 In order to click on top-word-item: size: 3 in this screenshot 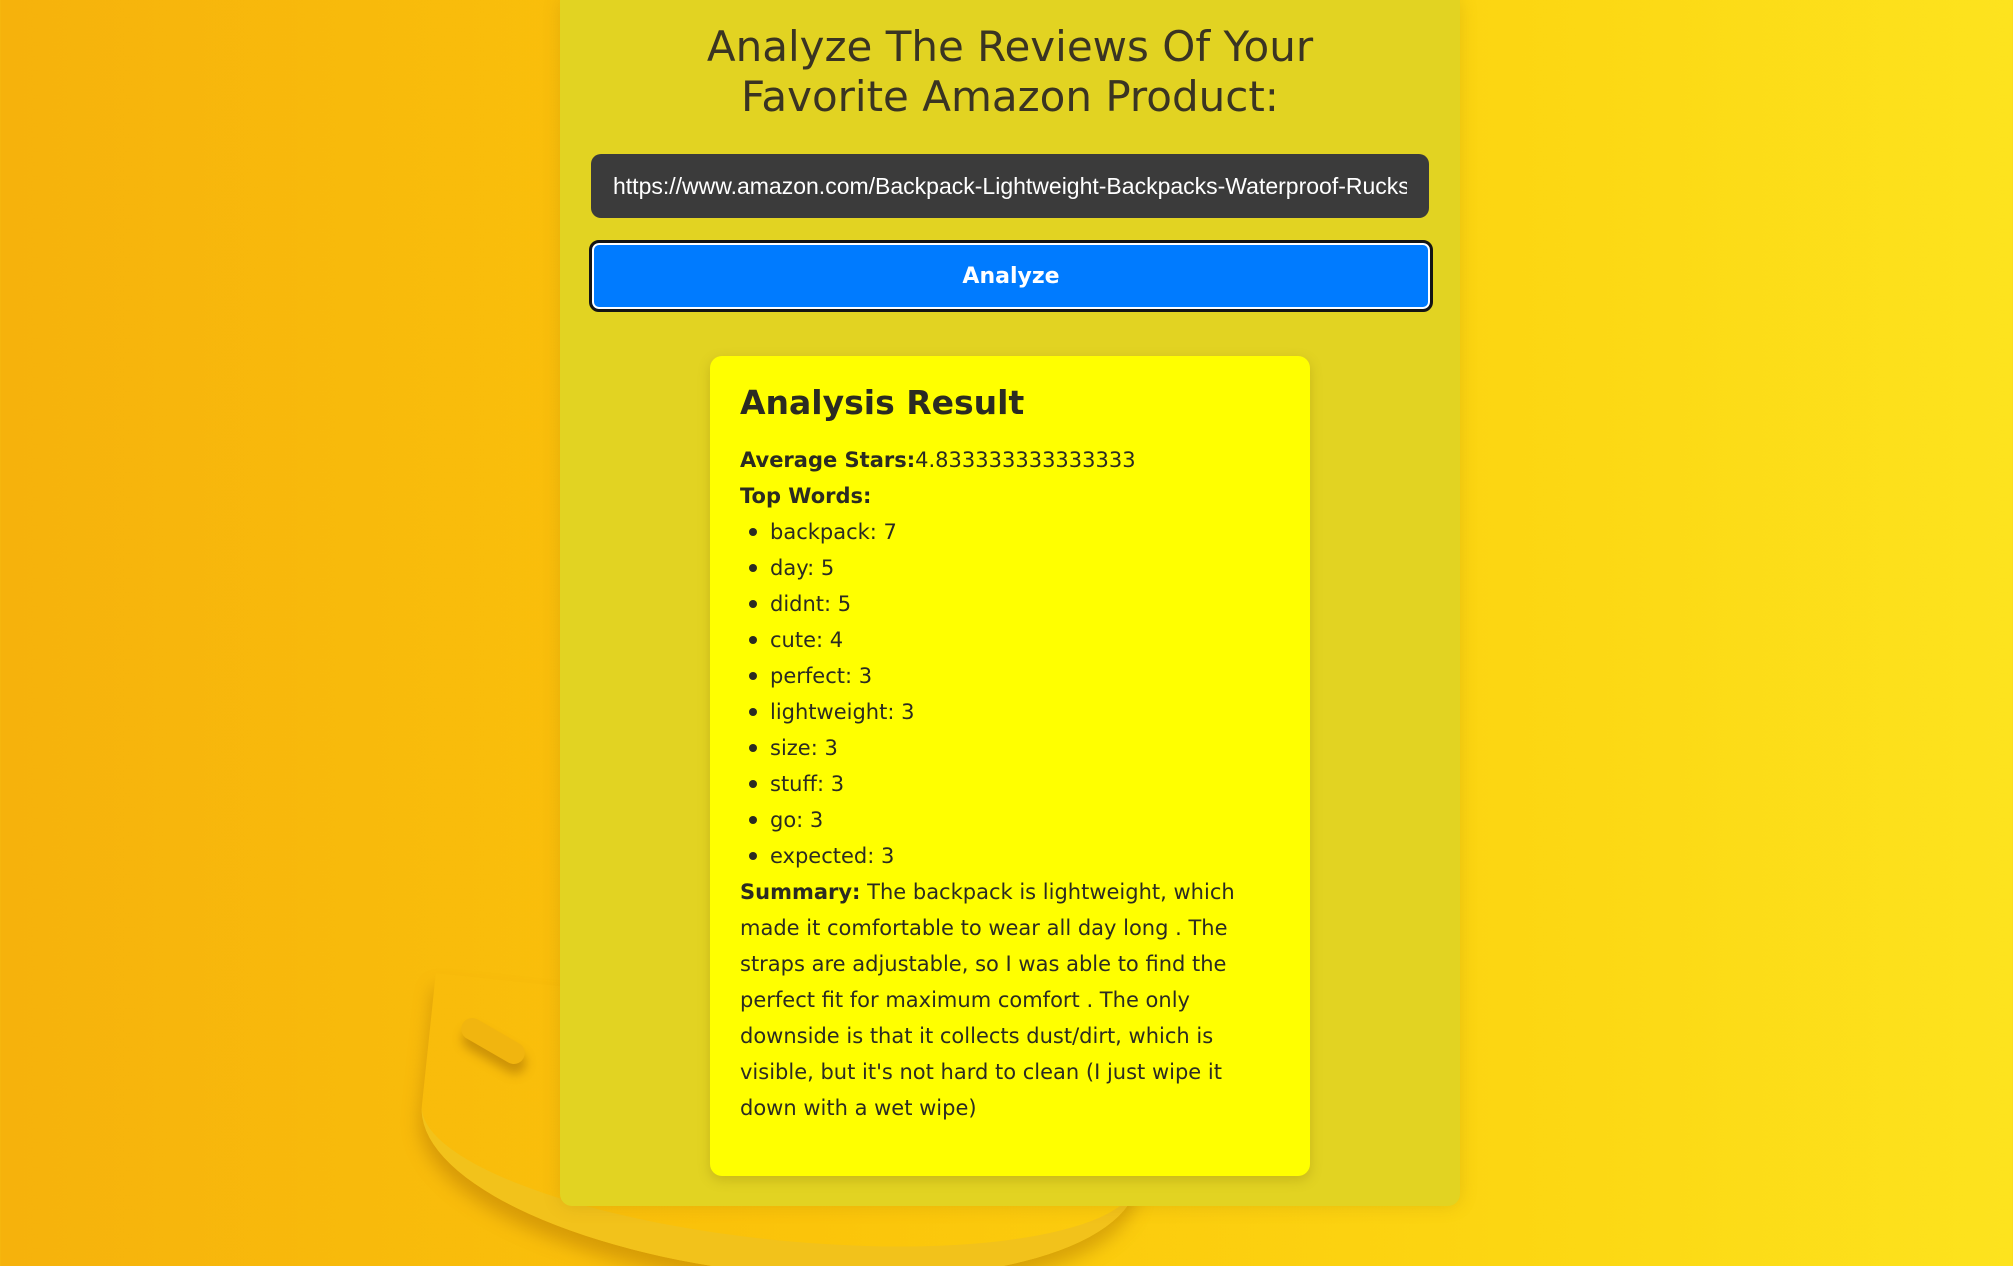, I will do `click(1014, 748)`.